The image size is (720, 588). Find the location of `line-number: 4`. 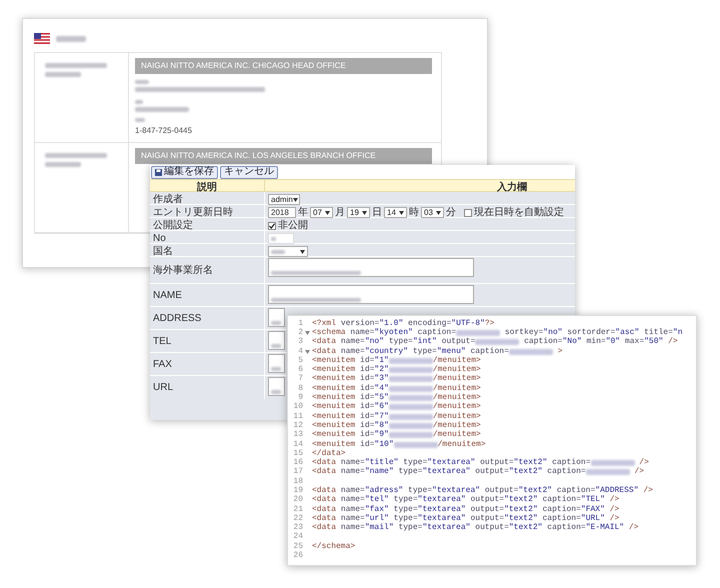

line-number: 4 is located at coordinates (300, 352).